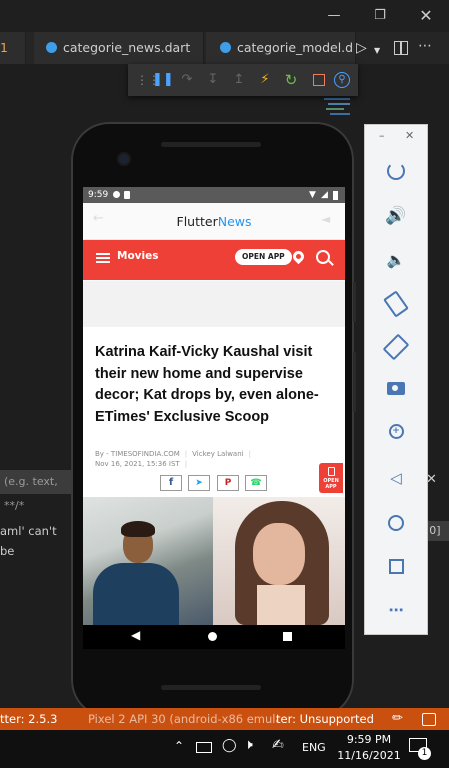 The width and height of the screenshot is (449, 768). Describe the element at coordinates (127, 195) in the screenshot. I see `sd-card-icon` at that location.